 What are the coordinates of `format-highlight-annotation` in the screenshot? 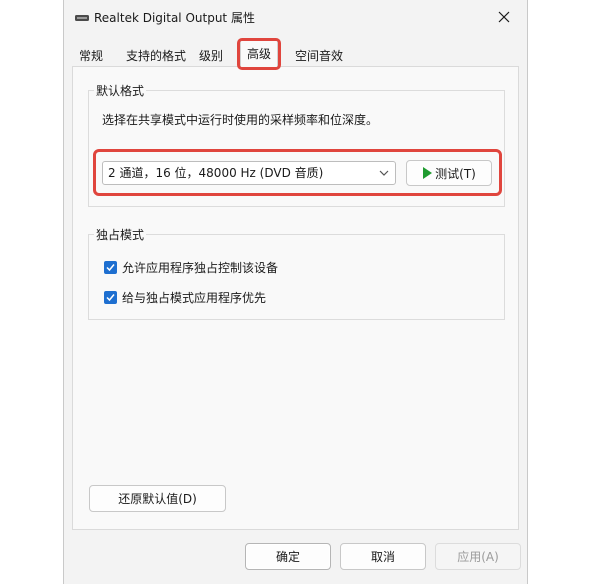 It's located at (297, 172).